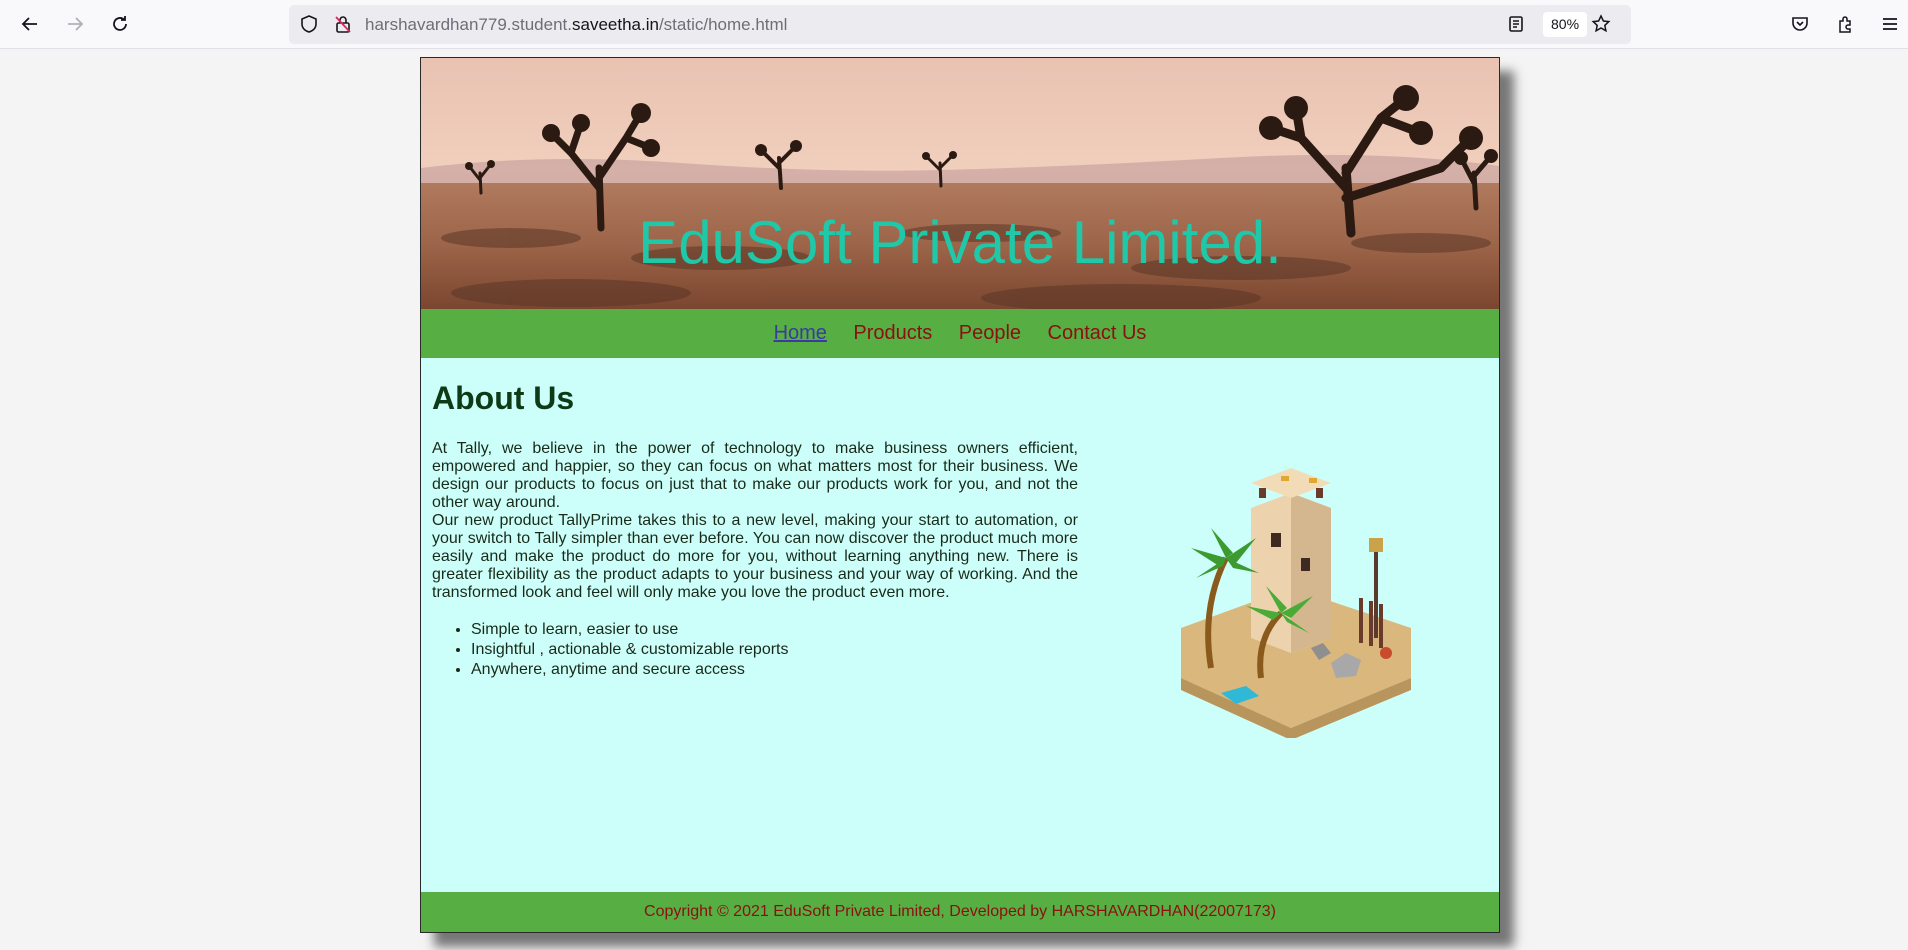 Image resolution: width=1908 pixels, height=950 pixels. Describe the element at coordinates (960, 242) in the screenshot. I see `site-title: EduSoft Private Limited.` at that location.